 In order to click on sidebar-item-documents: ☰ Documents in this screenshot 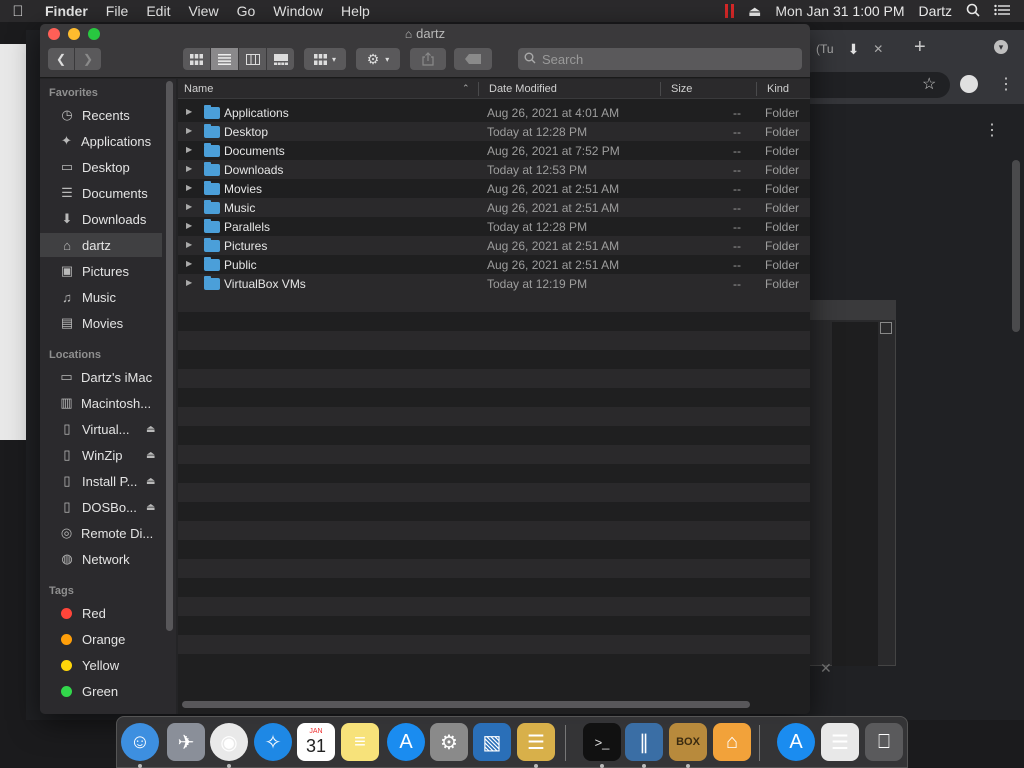, I will do `click(101, 193)`.